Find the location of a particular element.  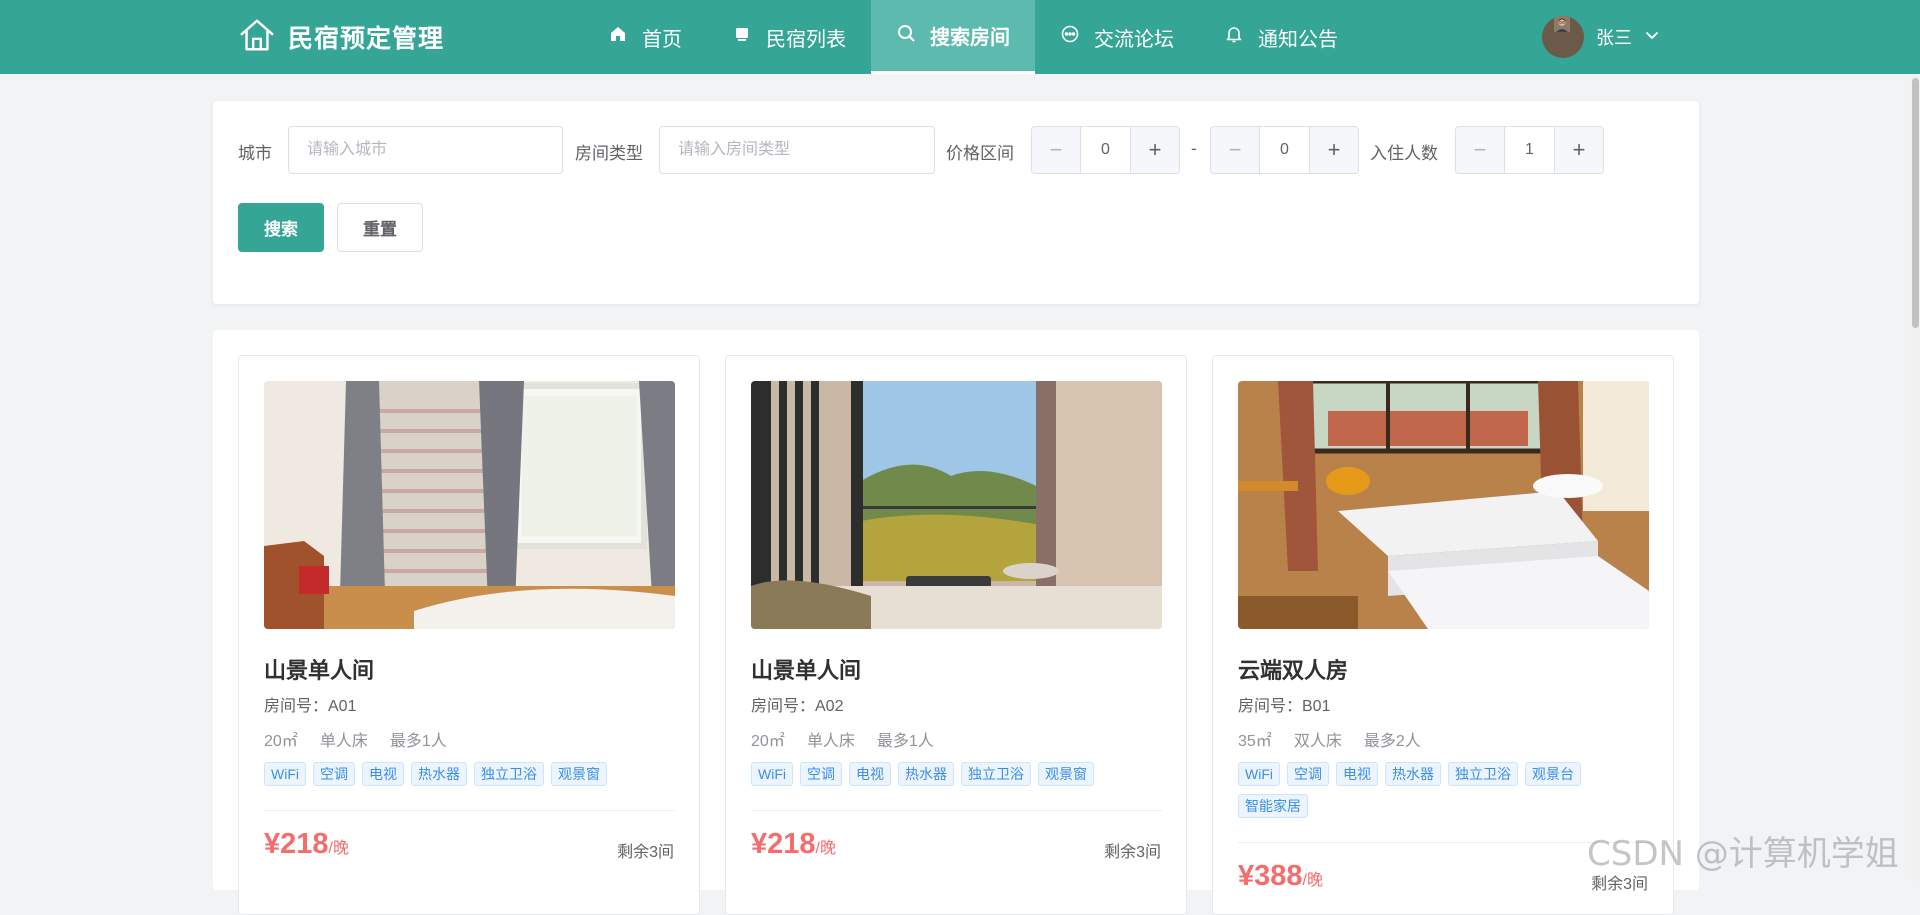

price-min-value: 0 is located at coordinates (1105, 150).